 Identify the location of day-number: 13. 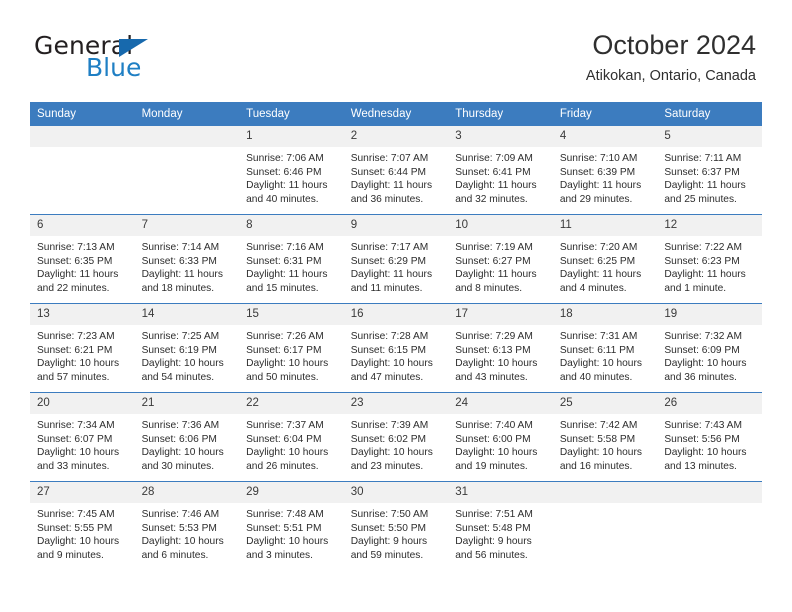
(82, 314).